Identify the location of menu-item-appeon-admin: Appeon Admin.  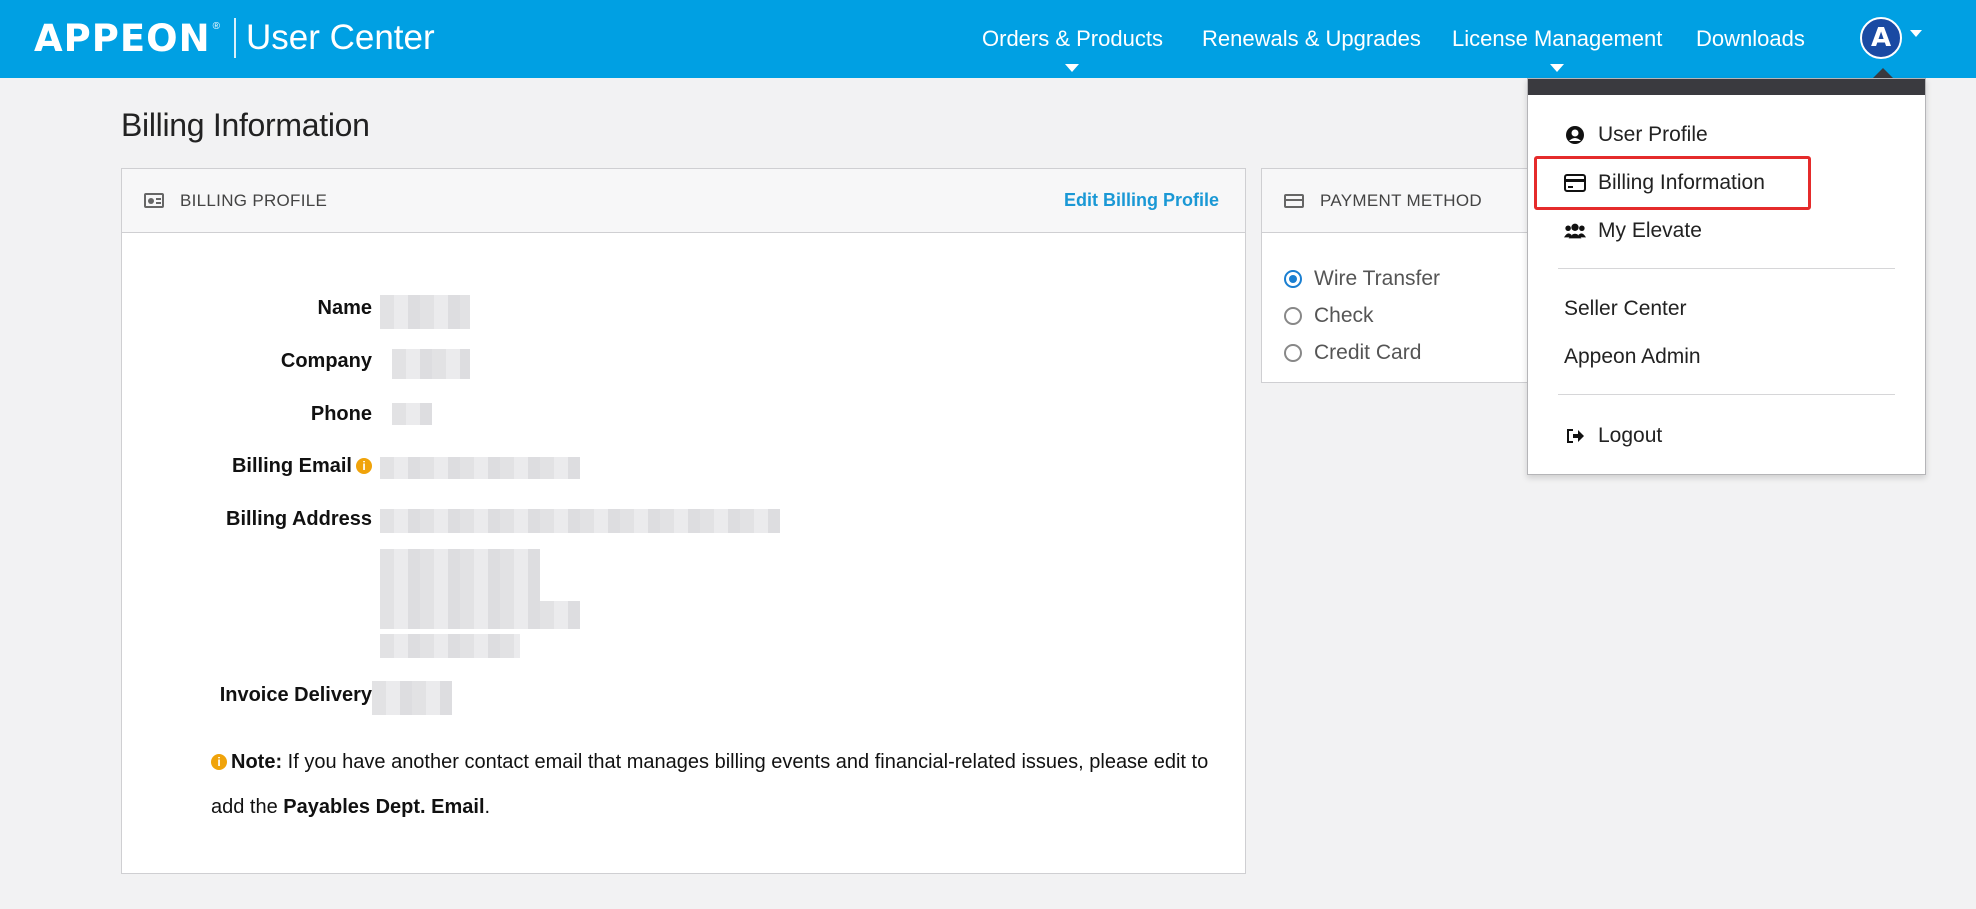
(1632, 357).